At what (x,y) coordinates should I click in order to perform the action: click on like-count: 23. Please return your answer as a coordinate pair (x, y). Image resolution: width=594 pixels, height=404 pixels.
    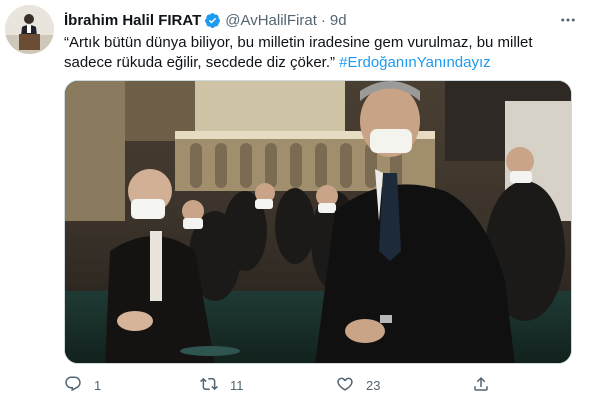
    Looking at the image, I should click on (373, 385).